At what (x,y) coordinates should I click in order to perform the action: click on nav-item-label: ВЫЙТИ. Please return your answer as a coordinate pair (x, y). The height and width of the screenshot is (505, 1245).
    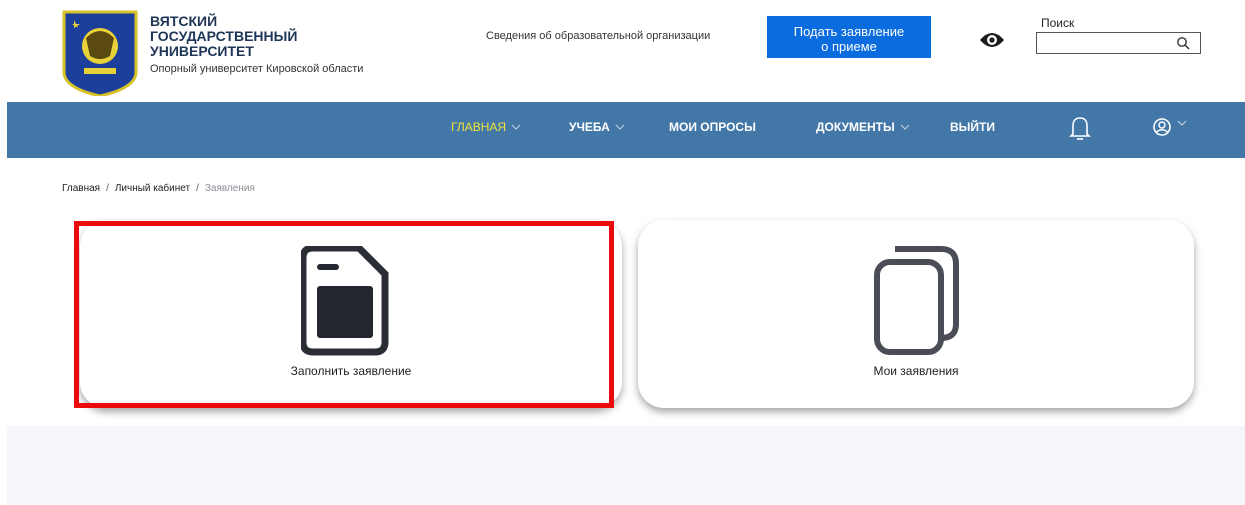
    Looking at the image, I should click on (972, 127).